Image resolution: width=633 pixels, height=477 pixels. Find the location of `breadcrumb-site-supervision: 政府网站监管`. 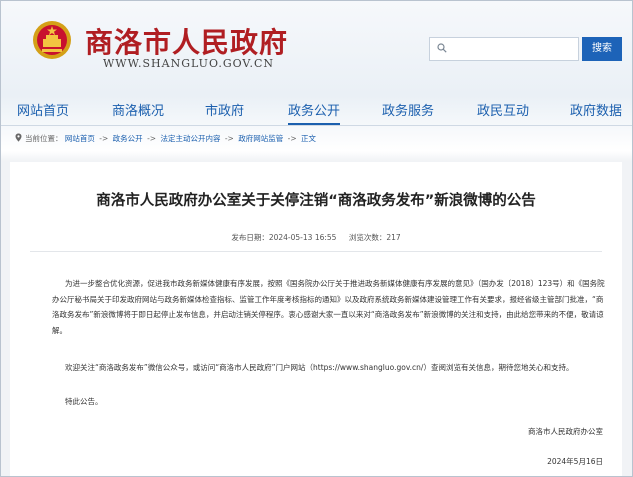

breadcrumb-site-supervision: 政府网站监管 is located at coordinates (260, 138).